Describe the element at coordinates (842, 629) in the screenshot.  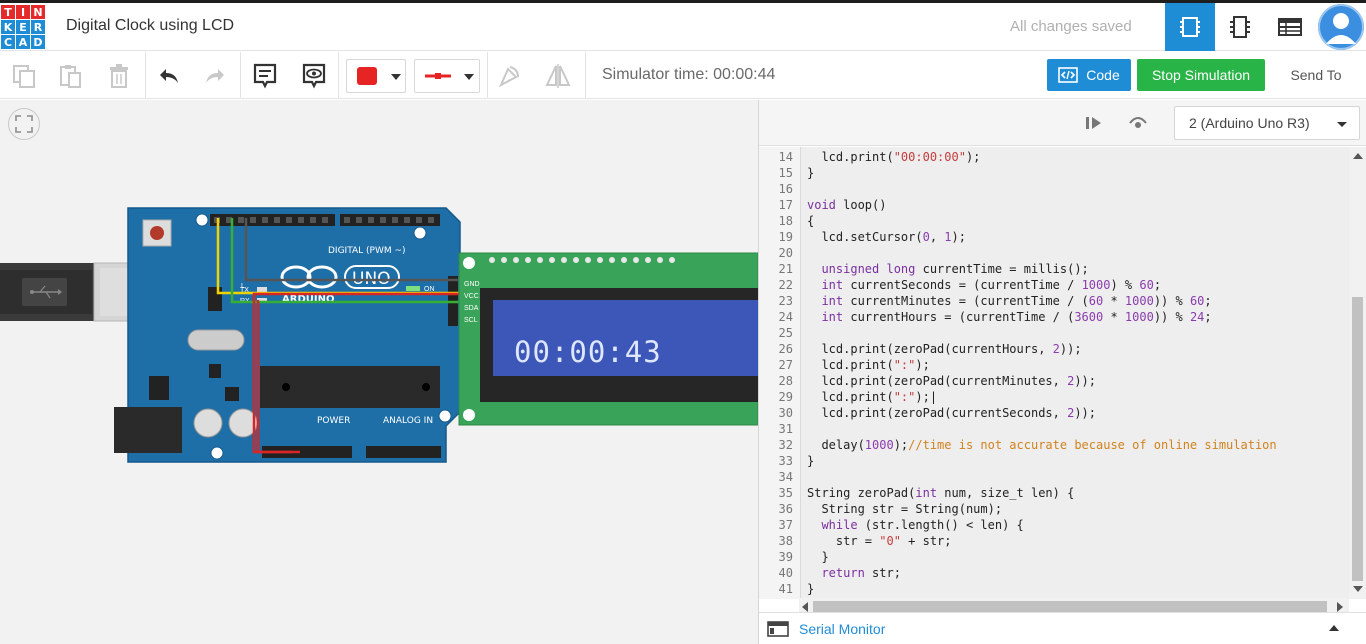
I see `serial-monitor-label: Serial Monitor` at that location.